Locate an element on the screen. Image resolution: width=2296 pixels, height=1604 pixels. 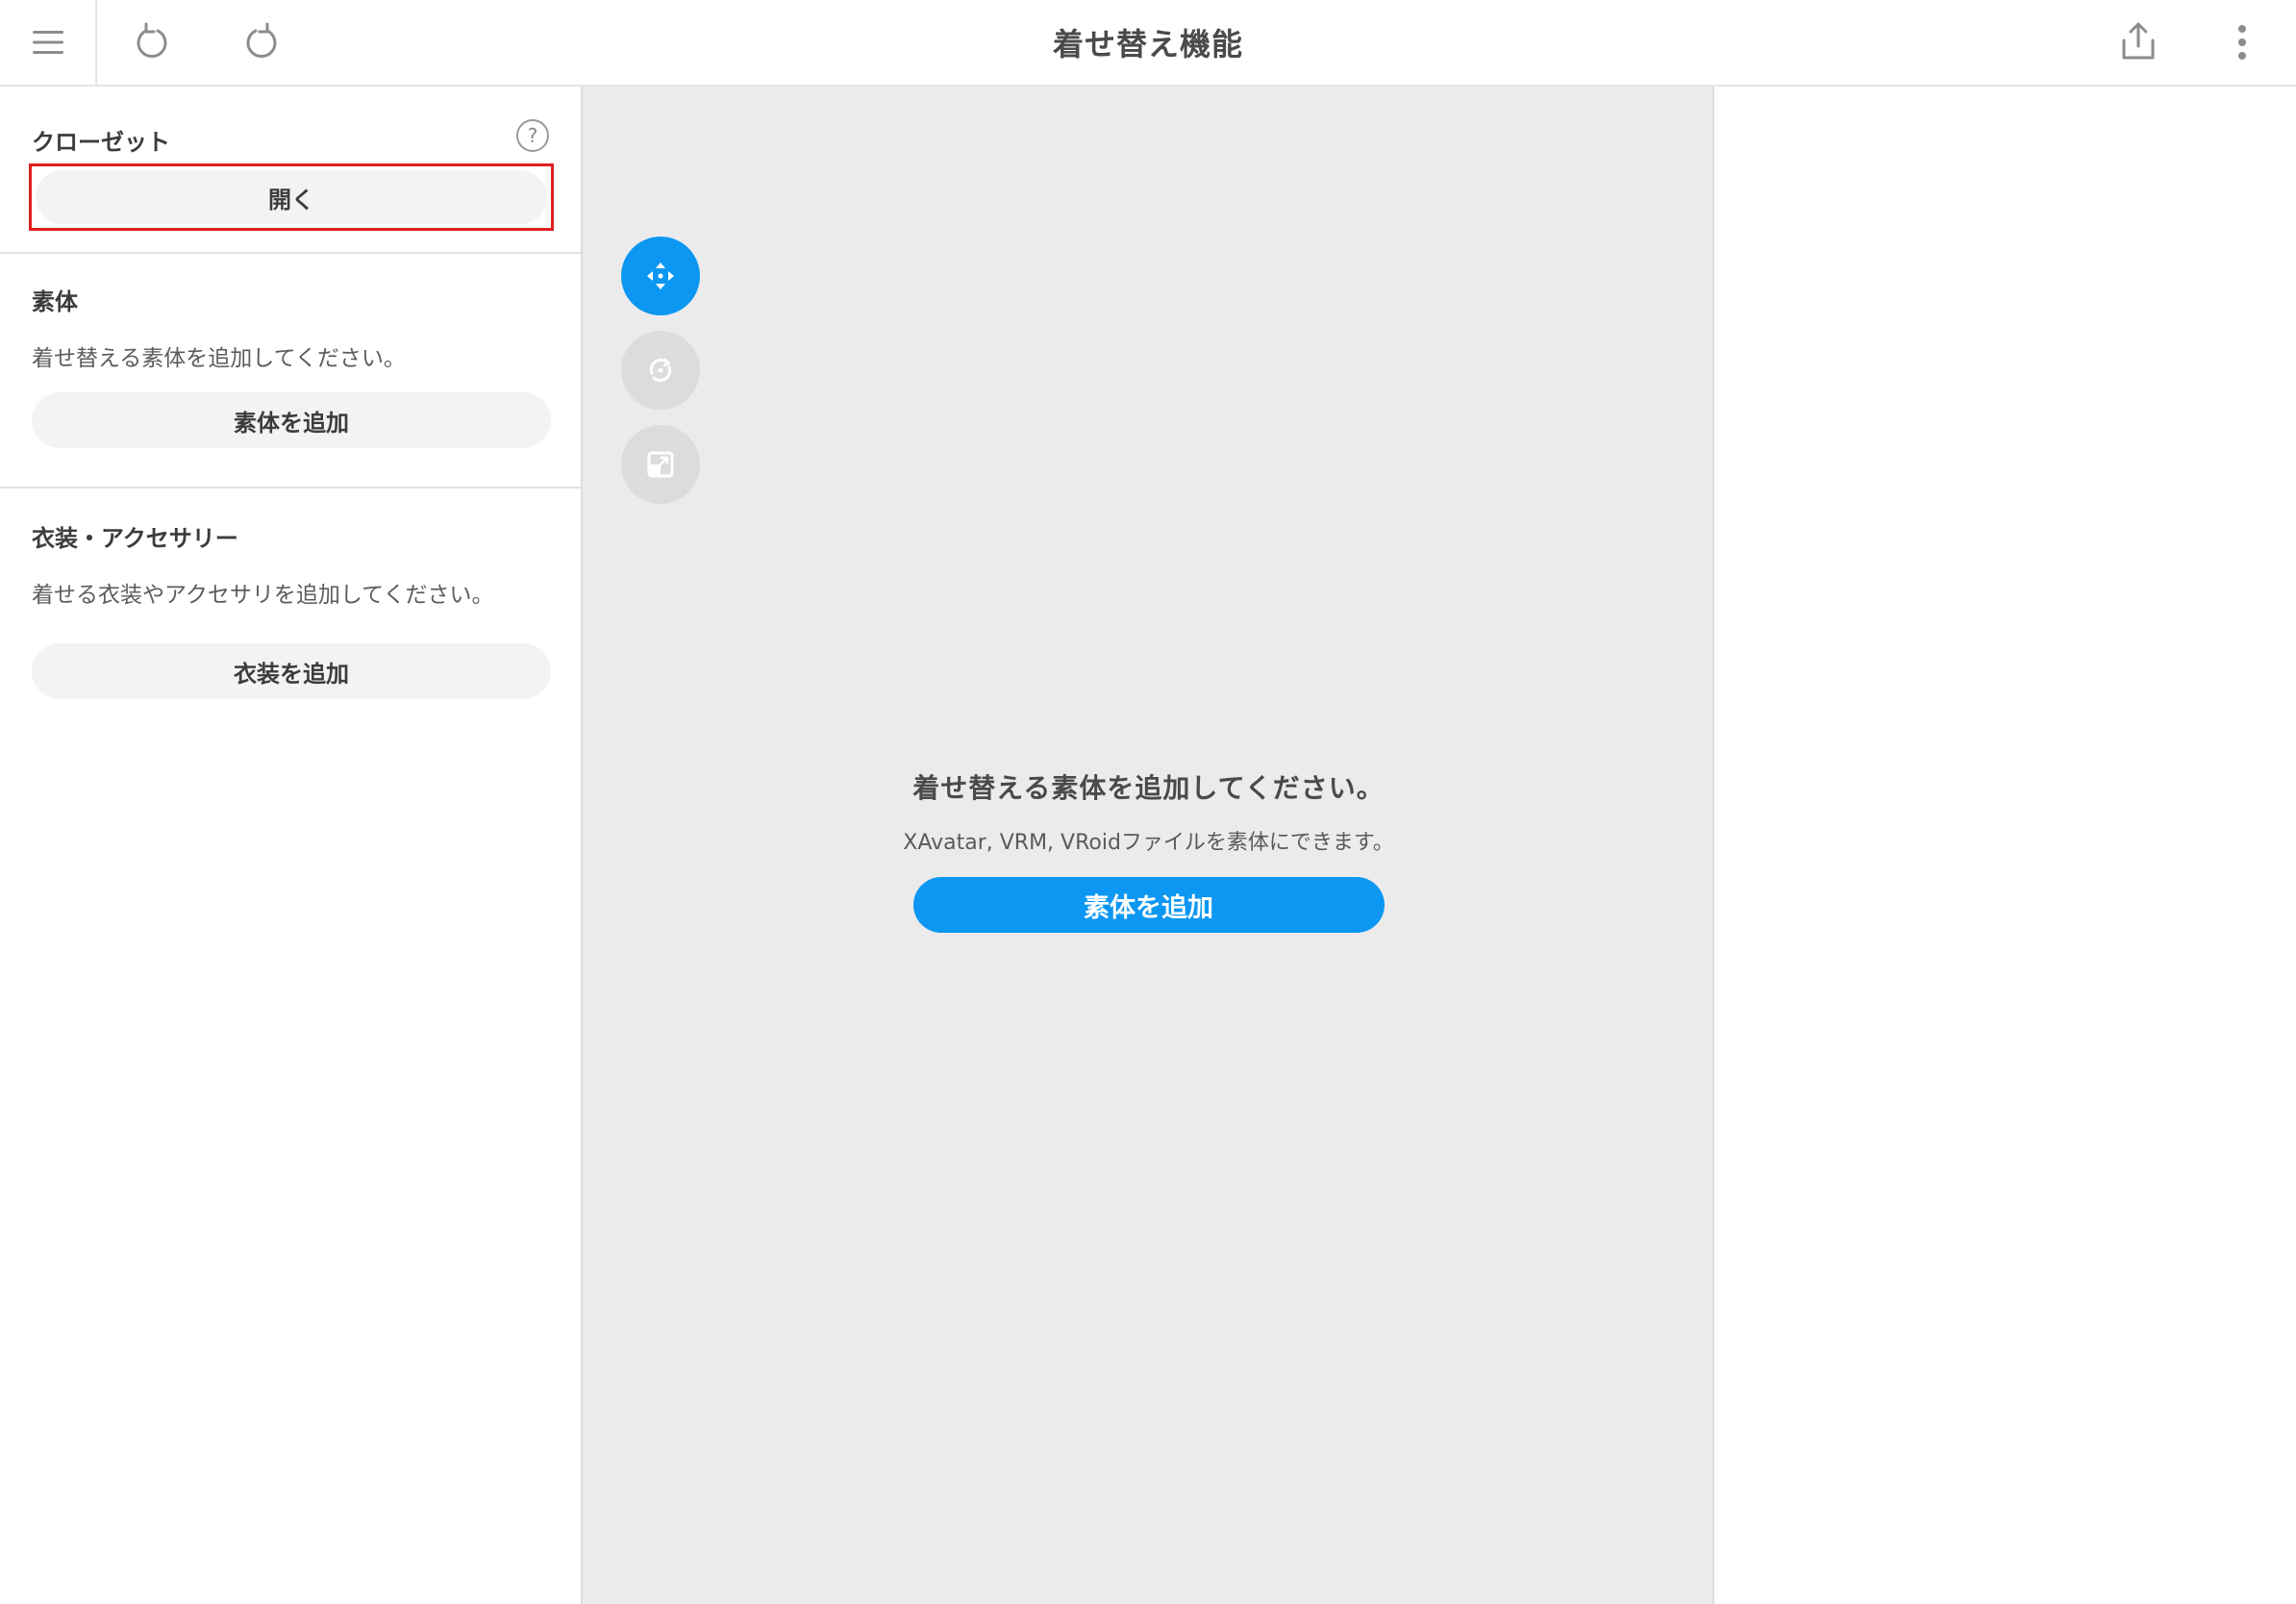
open-closet-button: 開く is located at coordinates (291, 197).